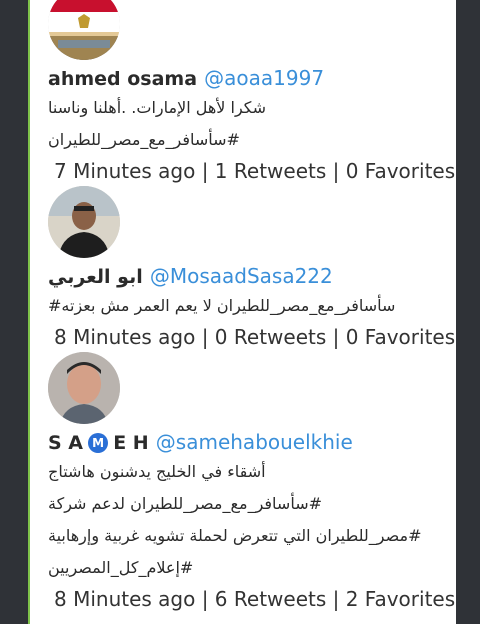  I want to click on display-name: ahmed osama, so click(122, 79).